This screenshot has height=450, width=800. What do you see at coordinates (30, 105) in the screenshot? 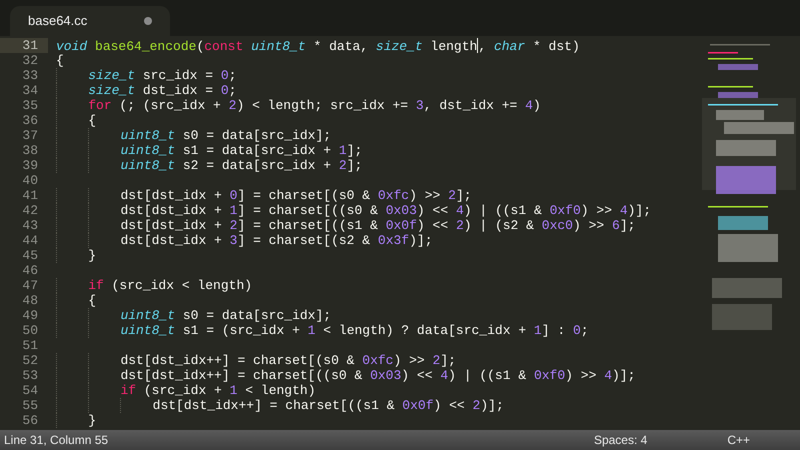
I see `line-number: 35` at bounding box center [30, 105].